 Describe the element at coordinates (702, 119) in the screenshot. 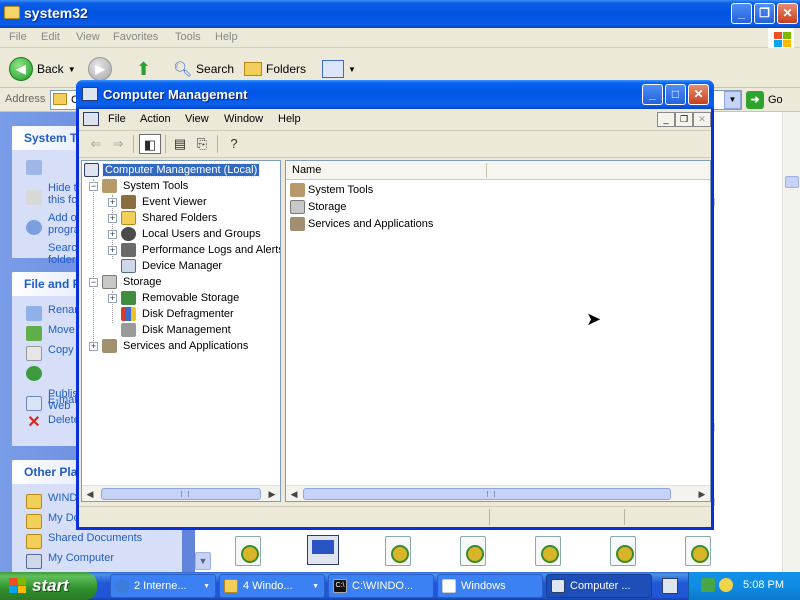

I see `child-close-button: ✕` at that location.